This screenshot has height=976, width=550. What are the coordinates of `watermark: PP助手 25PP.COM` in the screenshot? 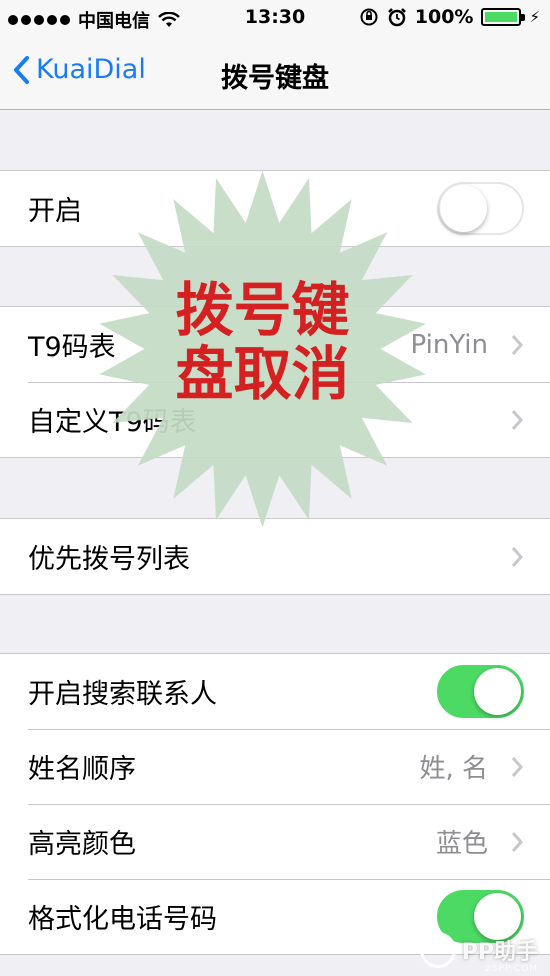 It's located at (478, 953).